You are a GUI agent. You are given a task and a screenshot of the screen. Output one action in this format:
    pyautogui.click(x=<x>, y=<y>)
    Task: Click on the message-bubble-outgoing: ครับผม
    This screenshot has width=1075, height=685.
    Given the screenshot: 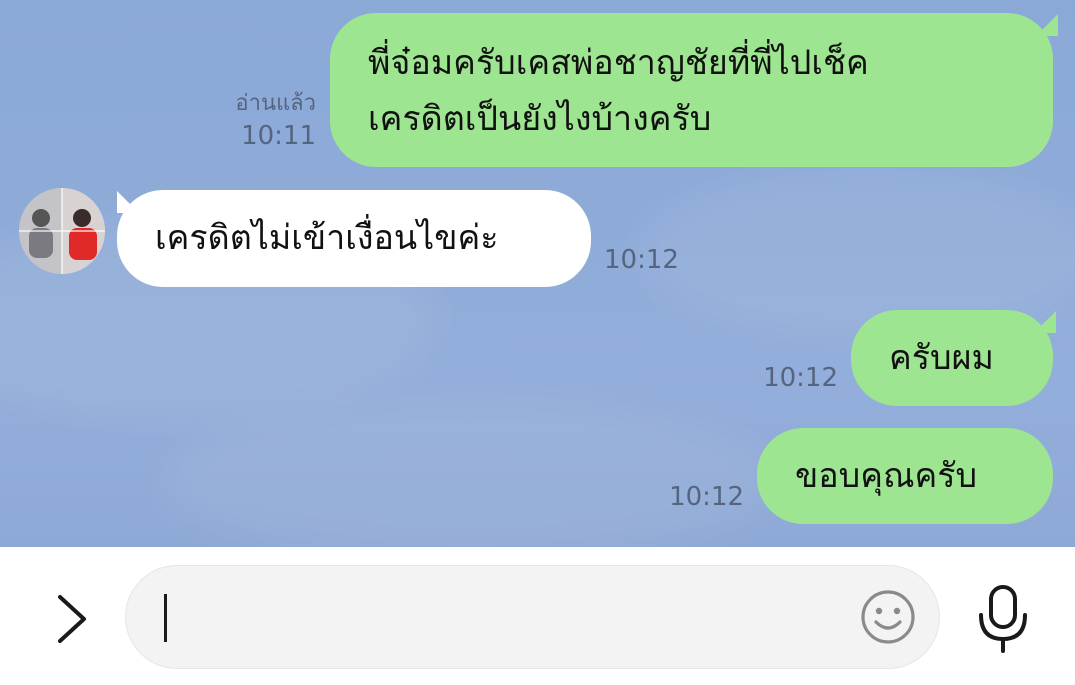 What is the action you would take?
    pyautogui.click(x=952, y=358)
    